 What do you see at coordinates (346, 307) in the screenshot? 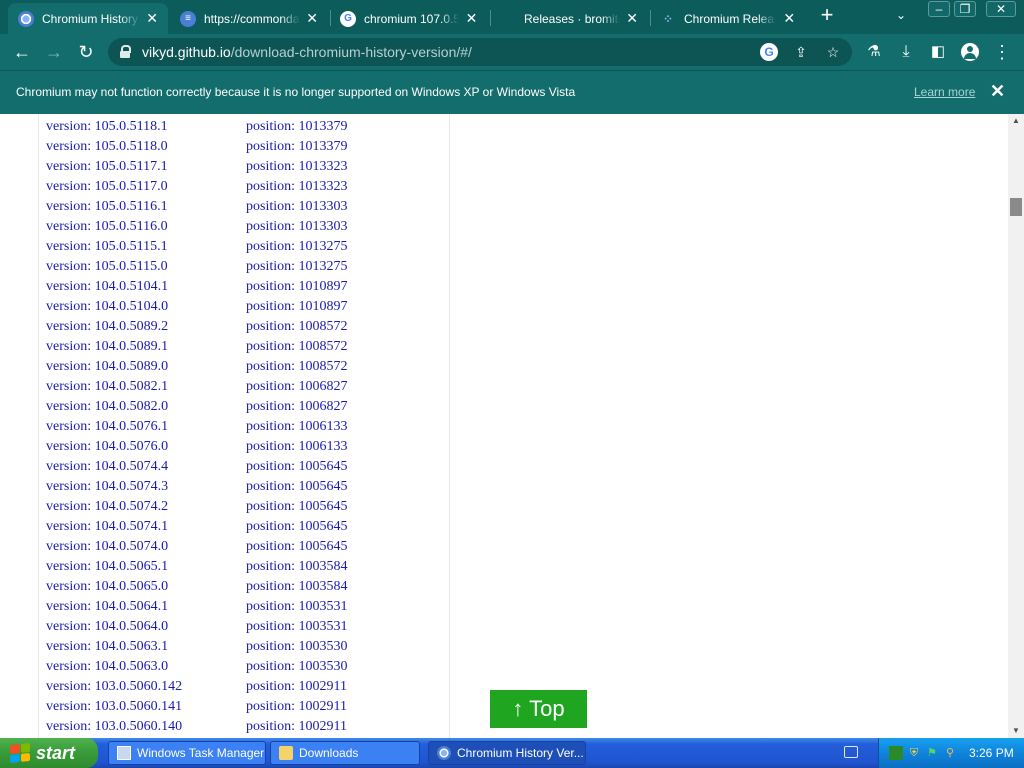
I see `position-link: position: 1010897` at bounding box center [346, 307].